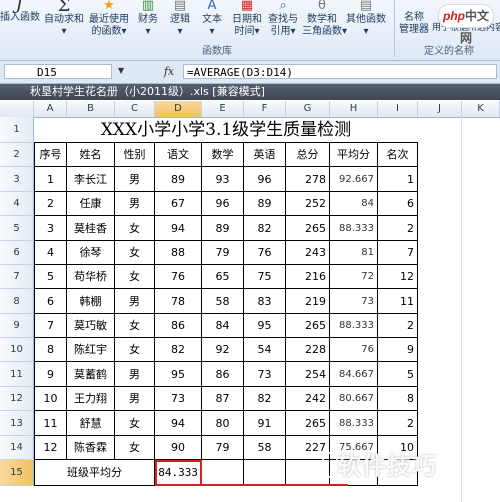  I want to click on table-cell: 王力翔, so click(91, 399).